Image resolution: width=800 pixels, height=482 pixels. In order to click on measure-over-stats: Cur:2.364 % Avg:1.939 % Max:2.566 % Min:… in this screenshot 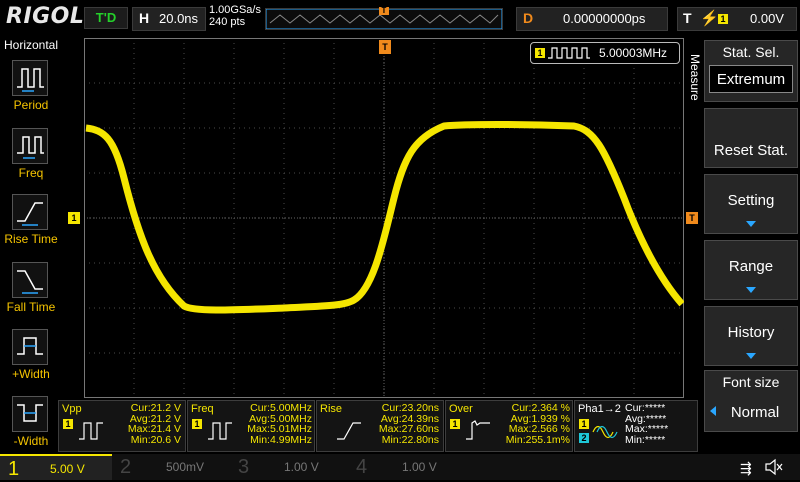, I will do `click(533, 424)`.